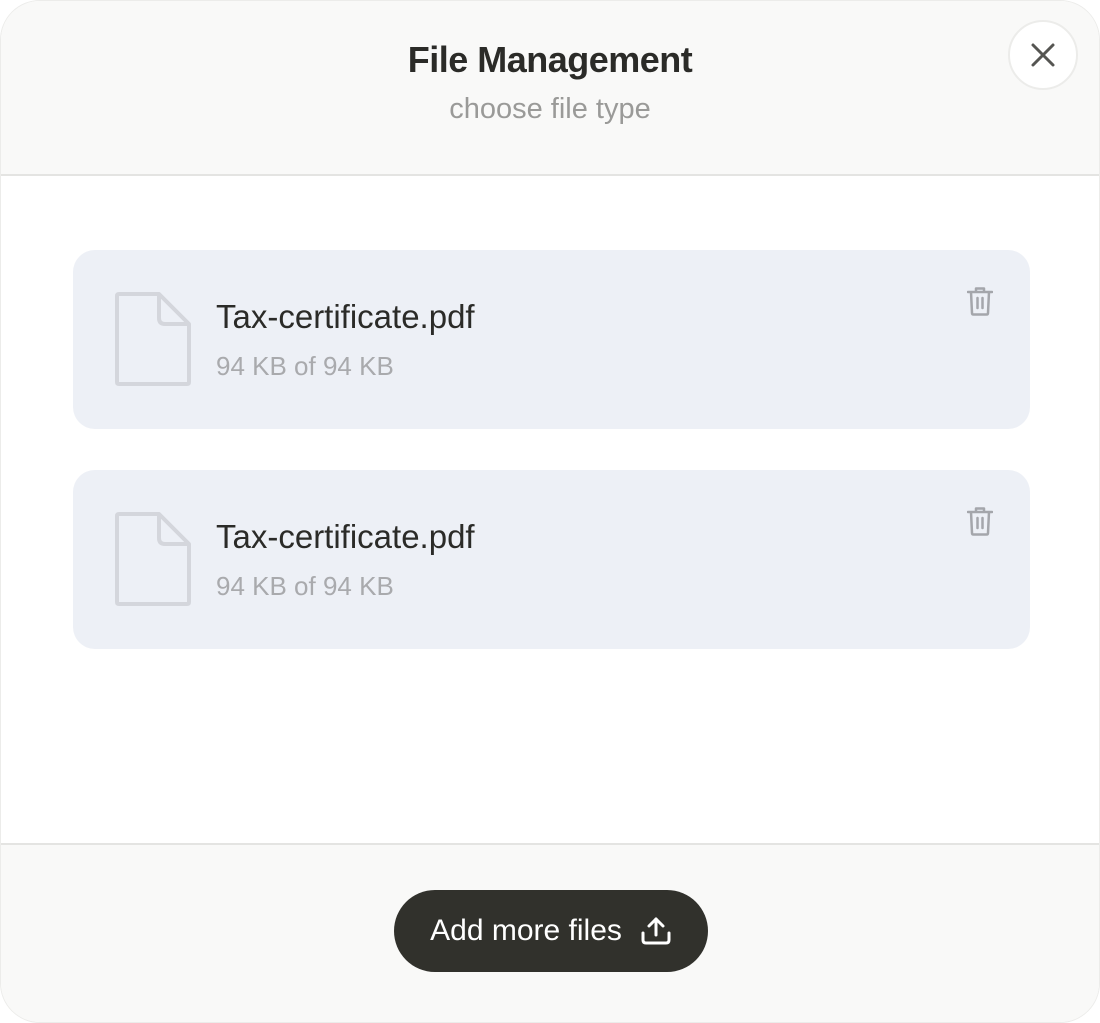  I want to click on close-icon, so click(1043, 55).